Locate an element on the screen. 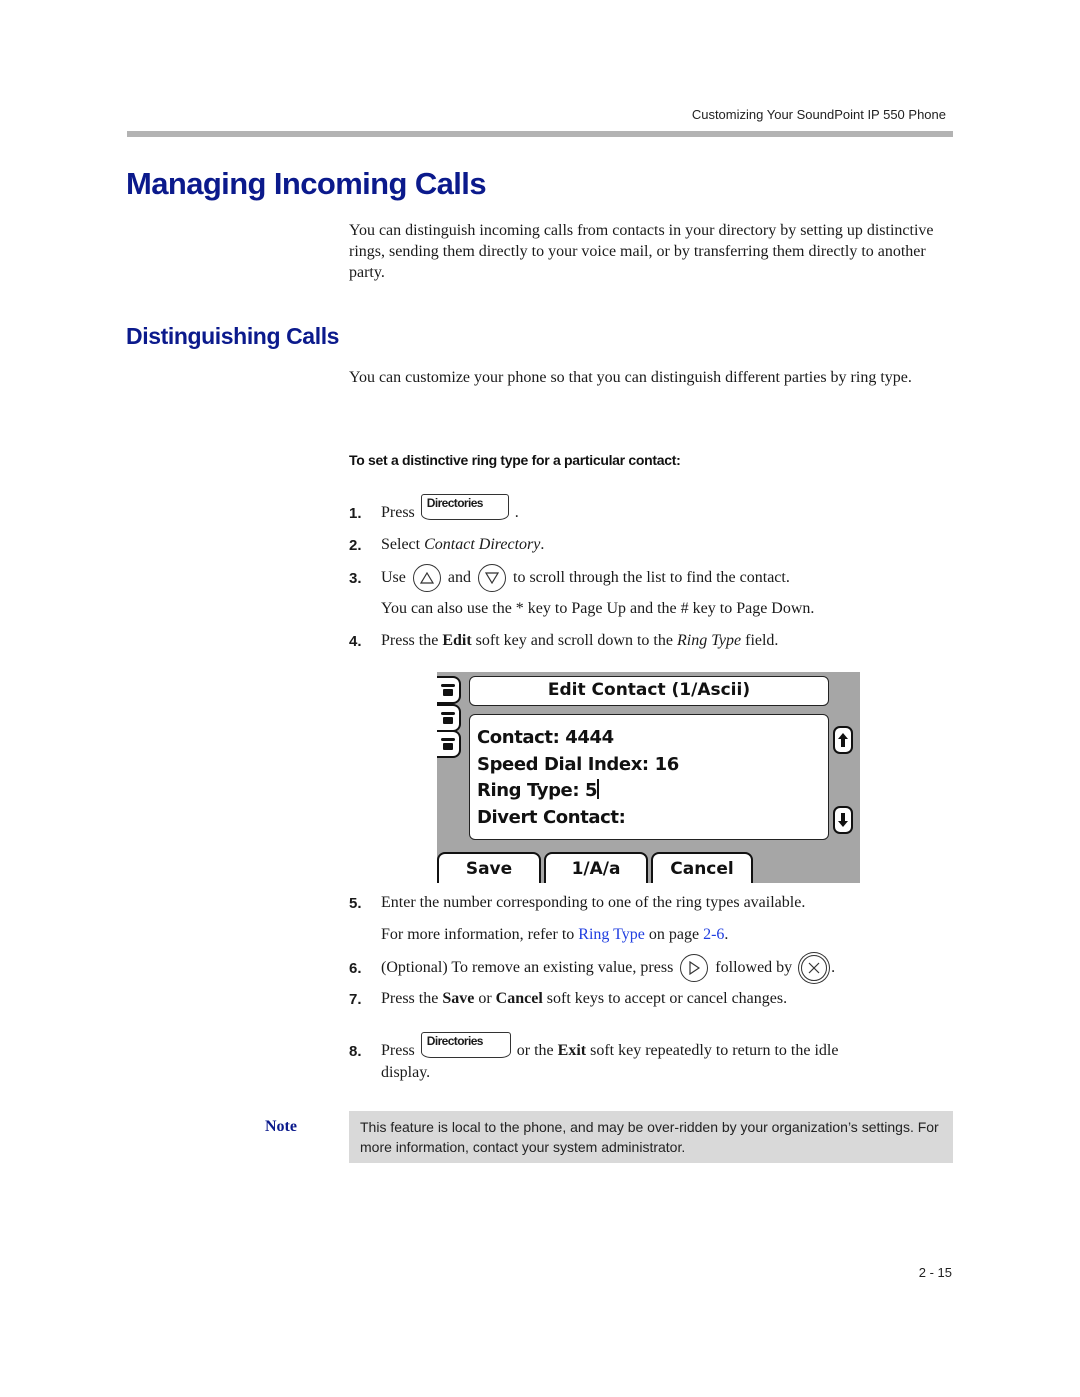 This screenshot has width=1080, height=1397. step-text: followed by is located at coordinates (754, 967).